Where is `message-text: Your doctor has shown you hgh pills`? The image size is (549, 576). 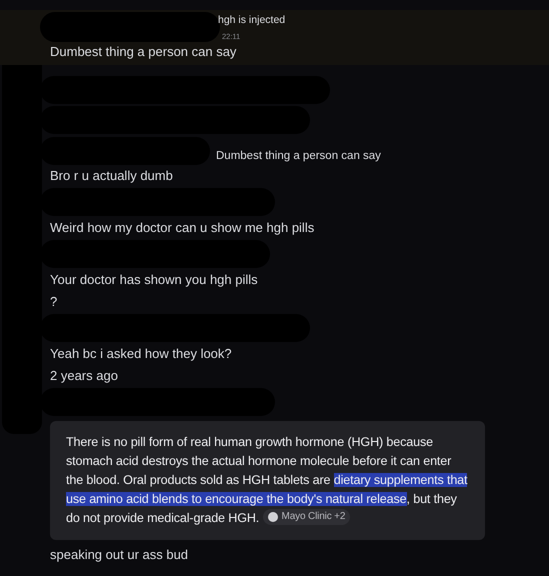 message-text: Your doctor has shown you hgh pills is located at coordinates (154, 280).